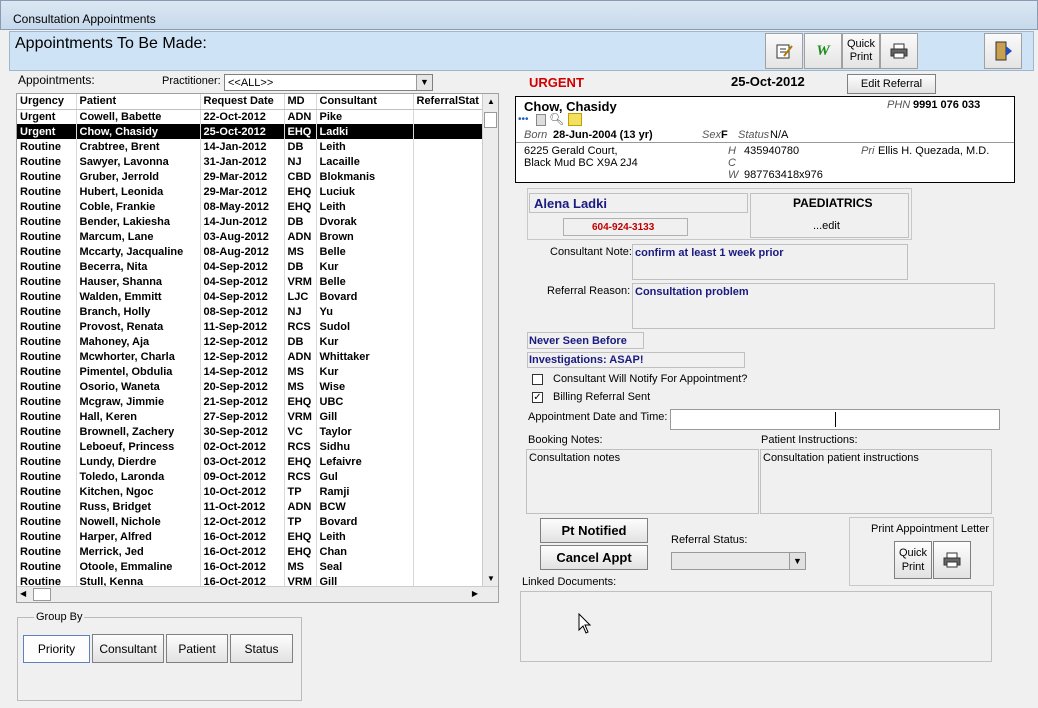  I want to click on column-header: MD, so click(300, 102).